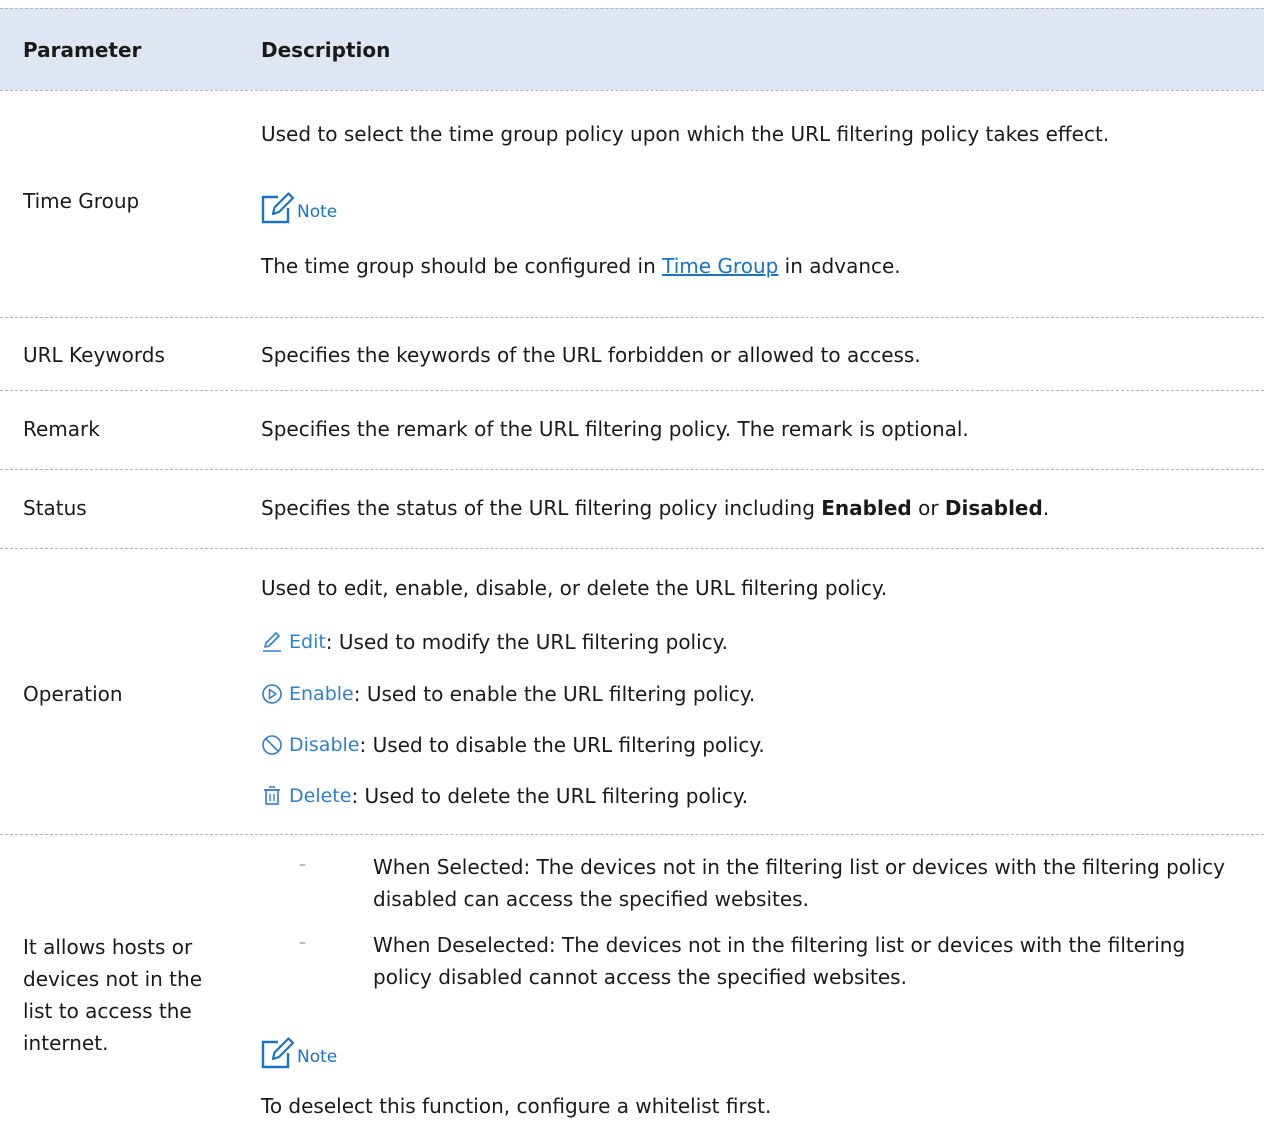  I want to click on disable-button: Disable, so click(310, 745).